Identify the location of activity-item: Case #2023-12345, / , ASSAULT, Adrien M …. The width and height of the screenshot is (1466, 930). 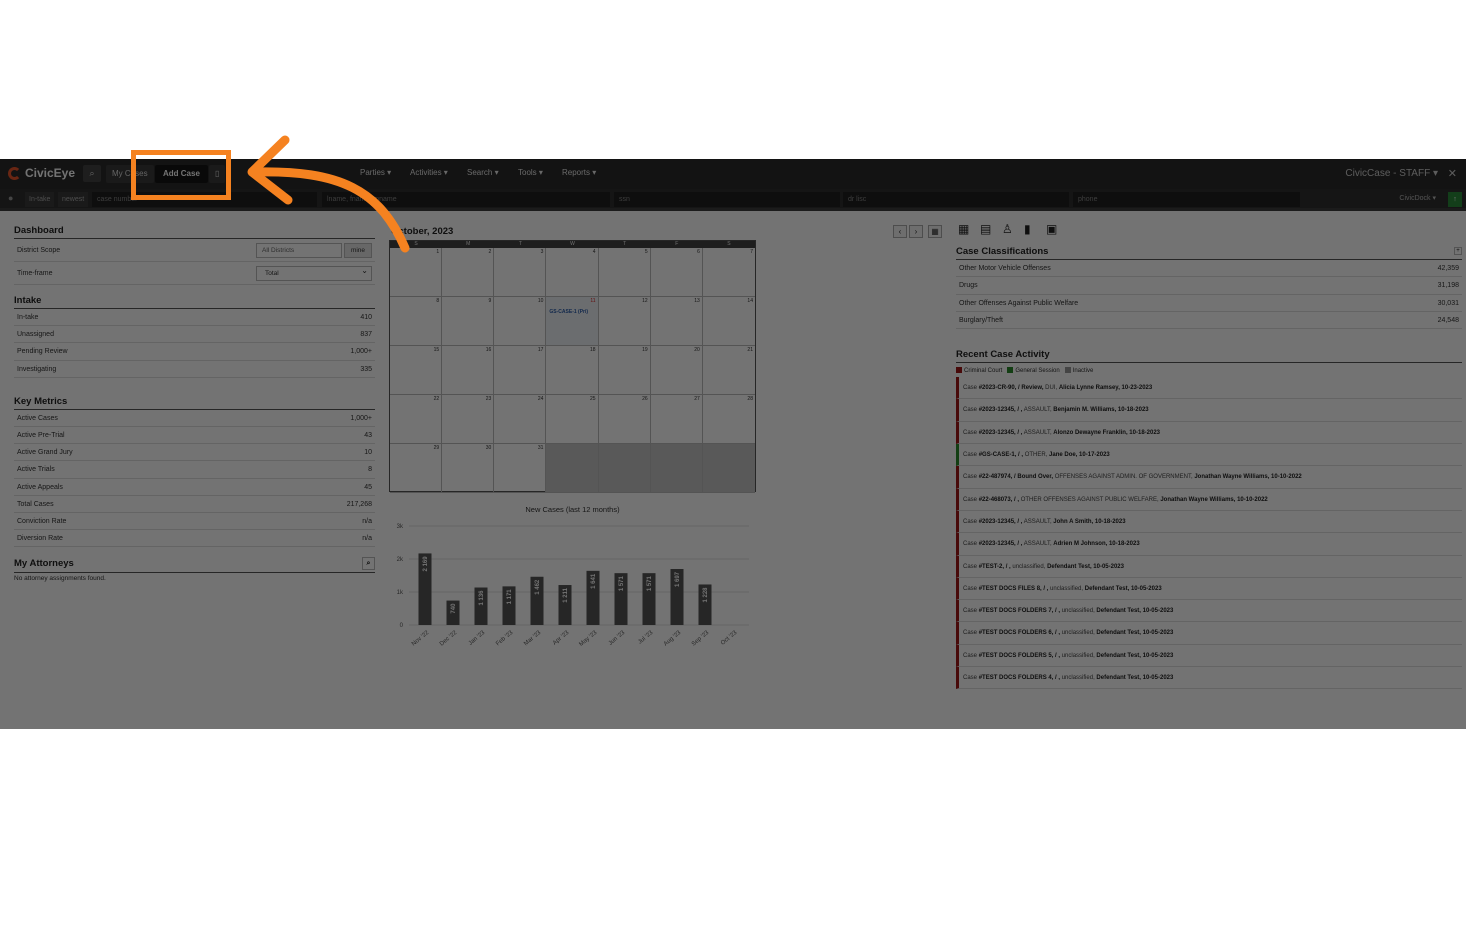
(1209, 544).